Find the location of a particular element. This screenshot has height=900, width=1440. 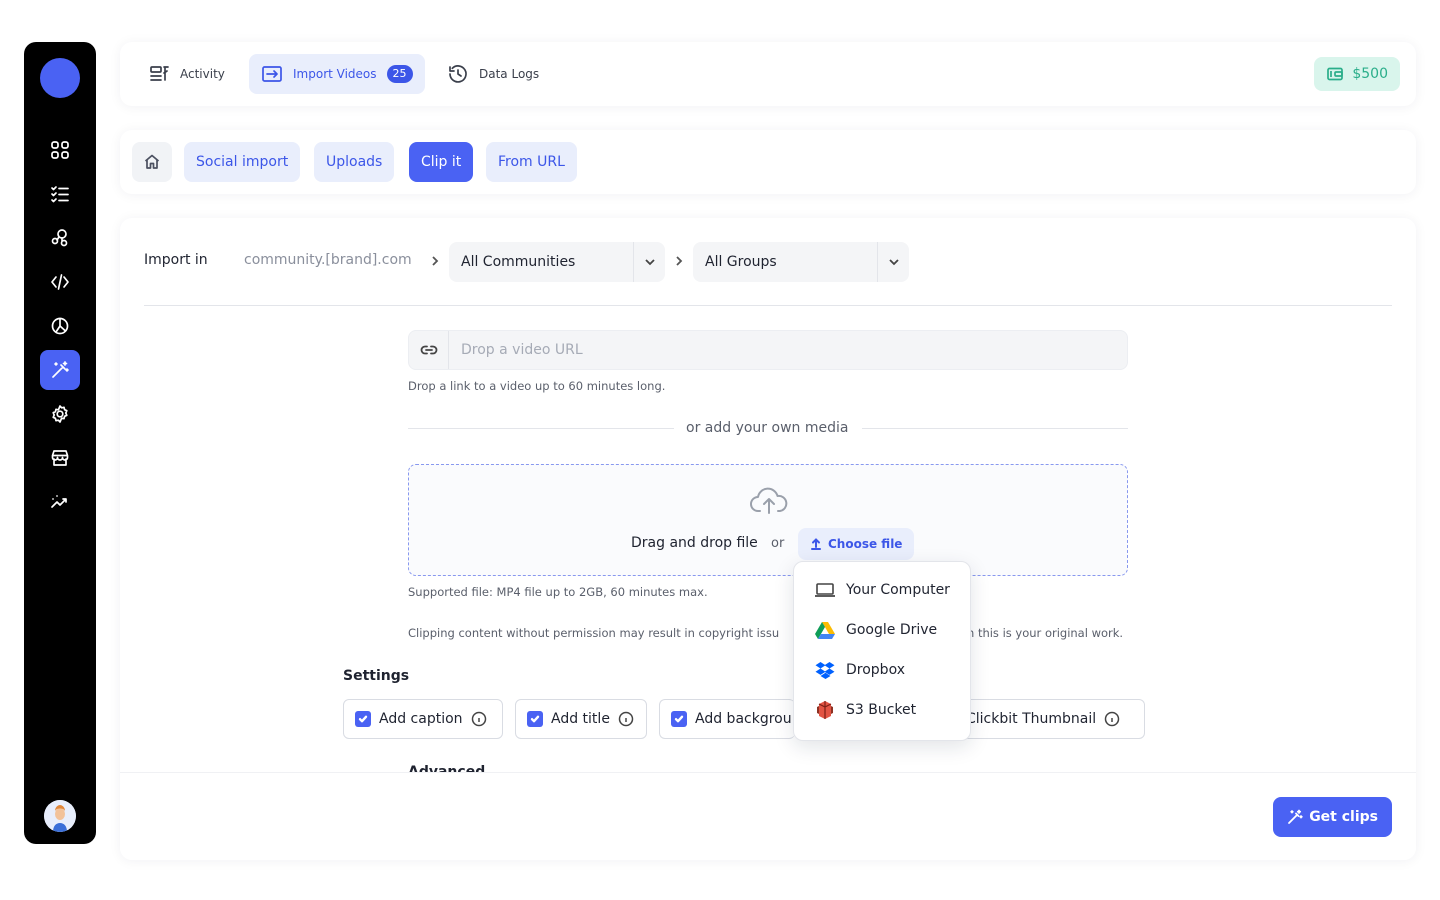

import-in-label: Import in is located at coordinates (176, 260).